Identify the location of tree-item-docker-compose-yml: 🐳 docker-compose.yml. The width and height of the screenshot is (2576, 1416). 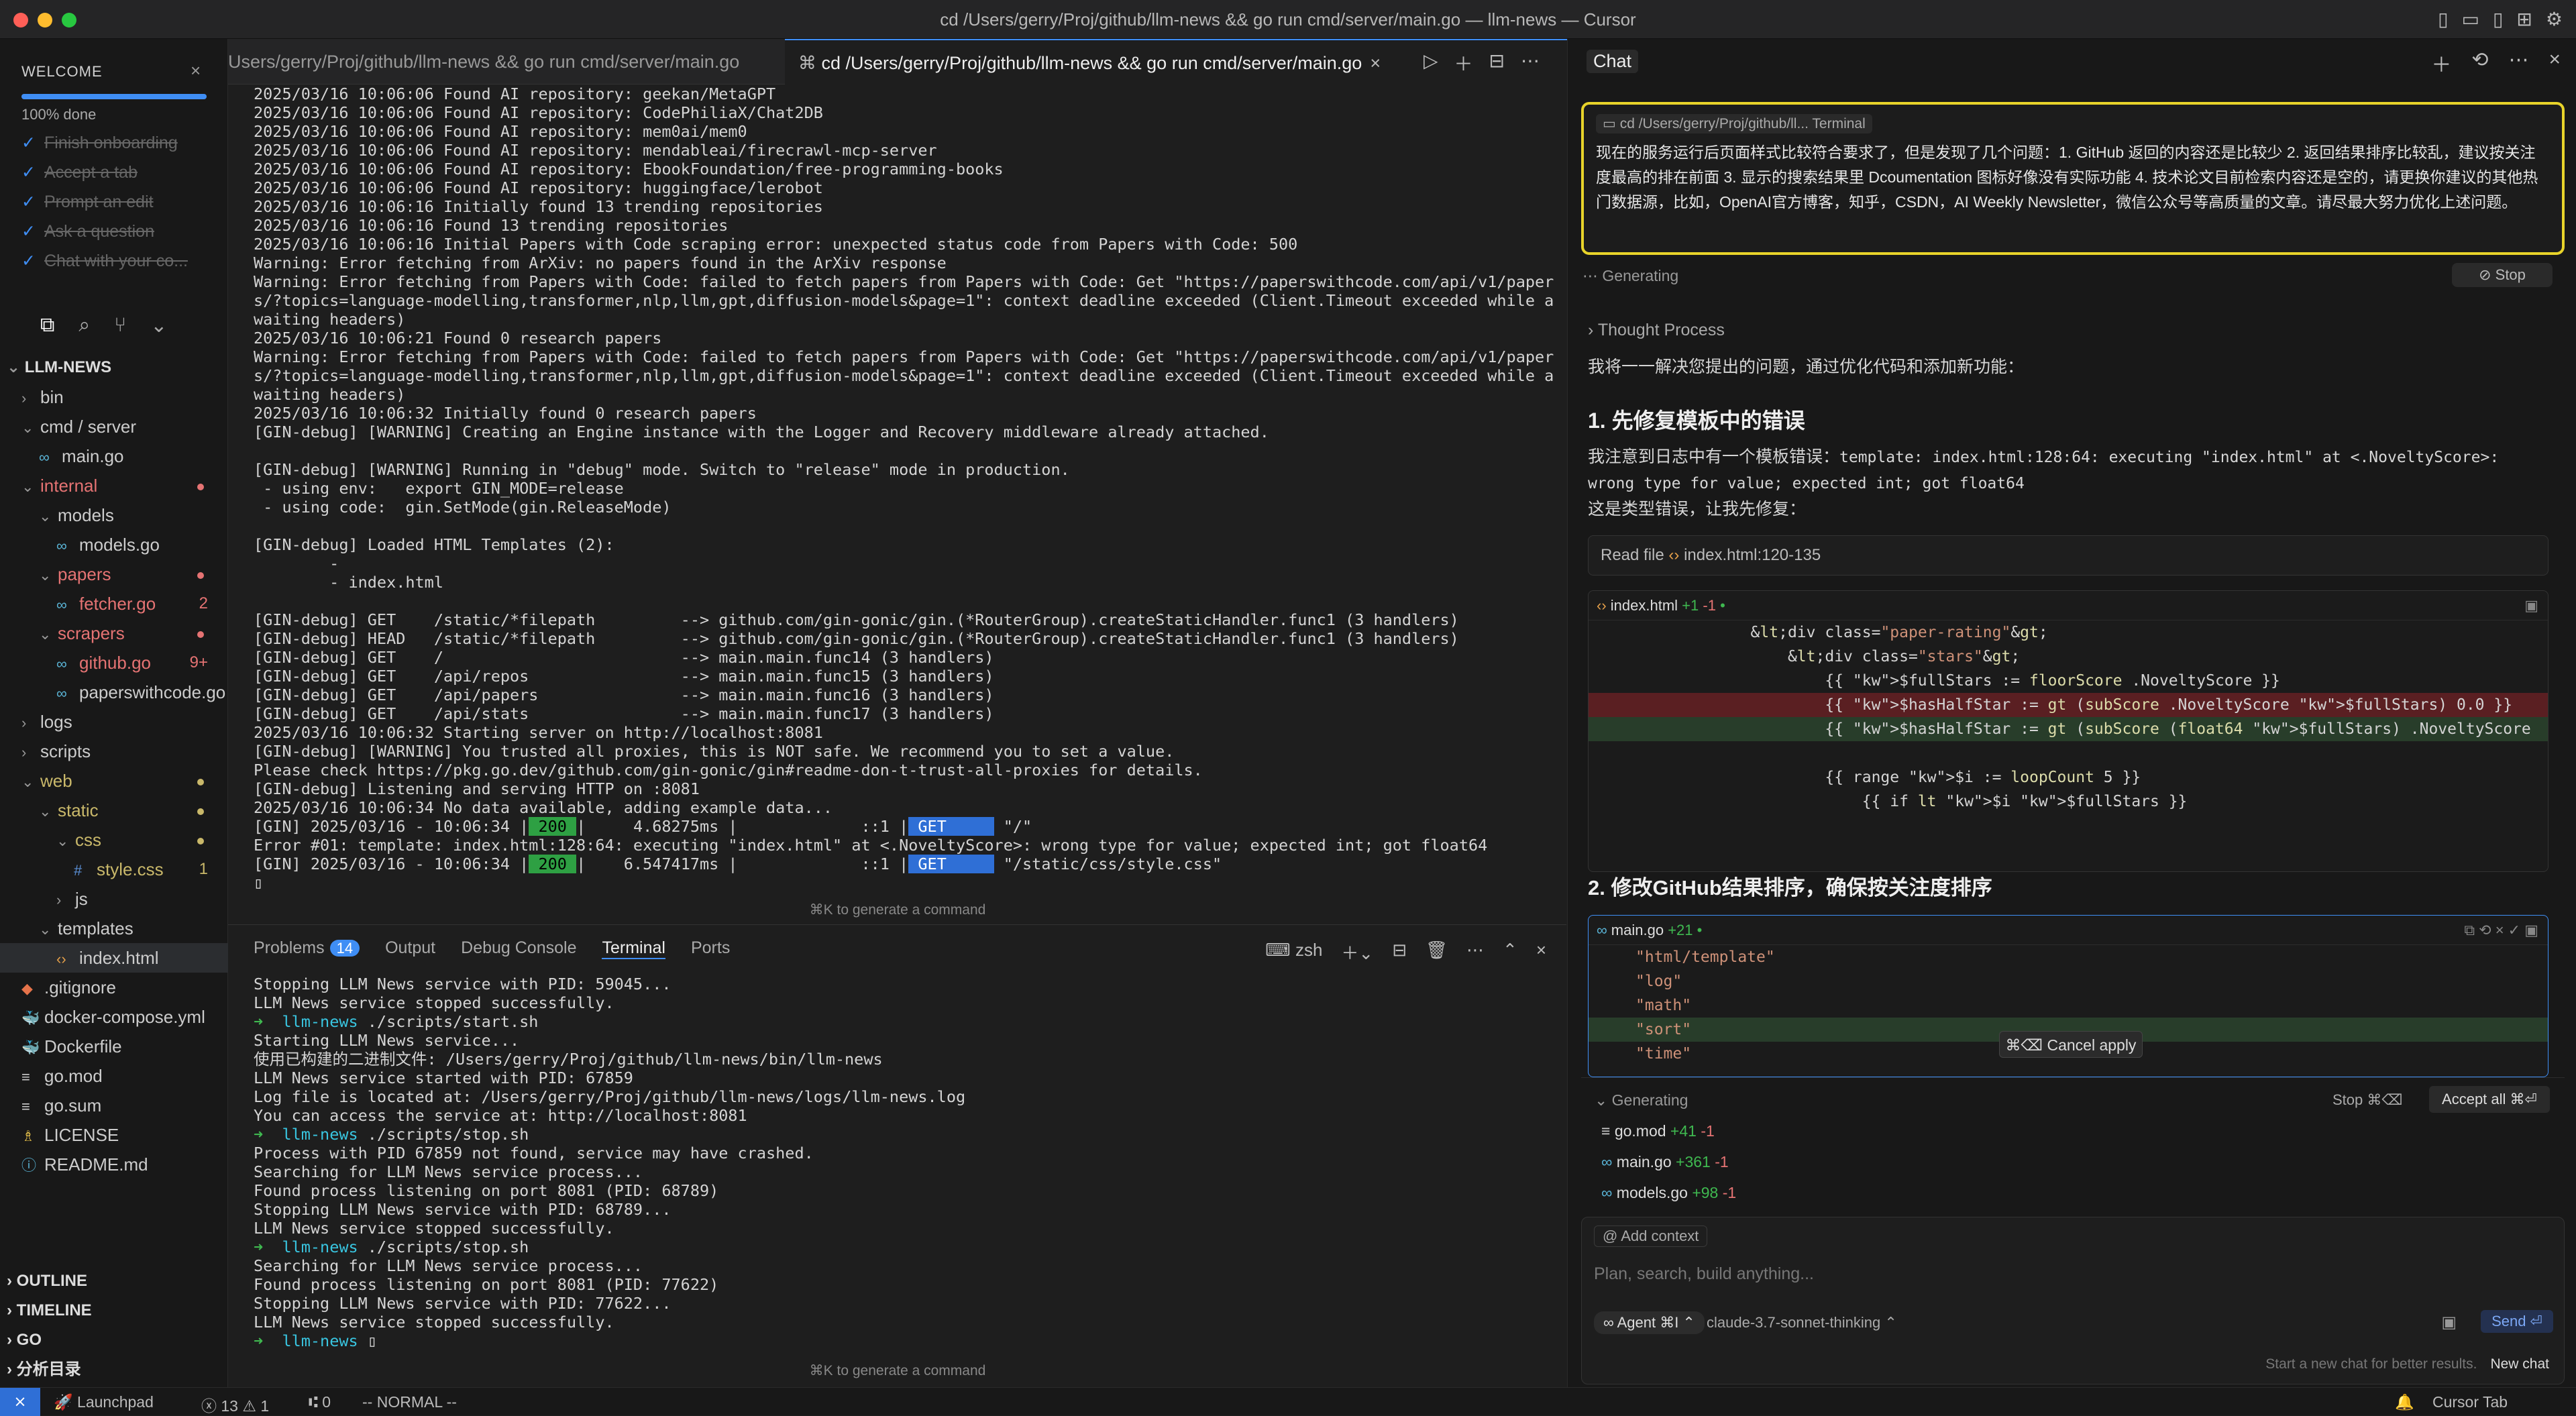
(114, 1017).